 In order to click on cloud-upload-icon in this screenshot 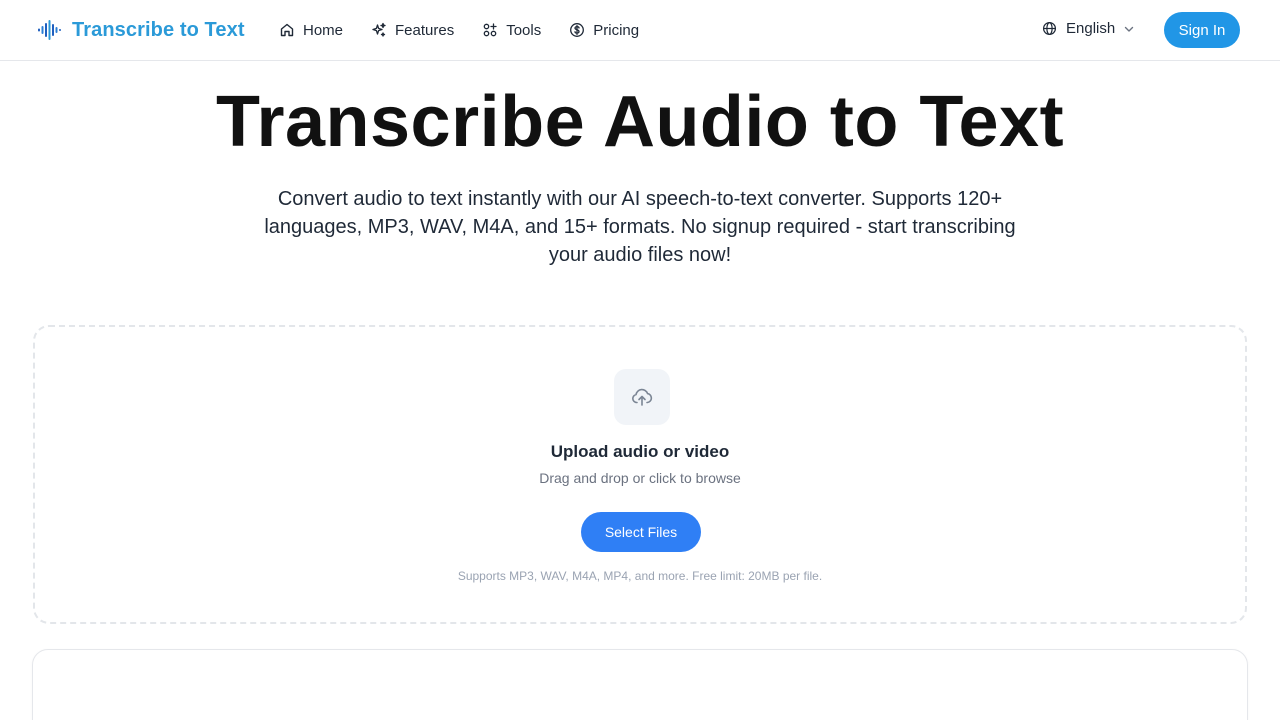, I will do `click(642, 397)`.